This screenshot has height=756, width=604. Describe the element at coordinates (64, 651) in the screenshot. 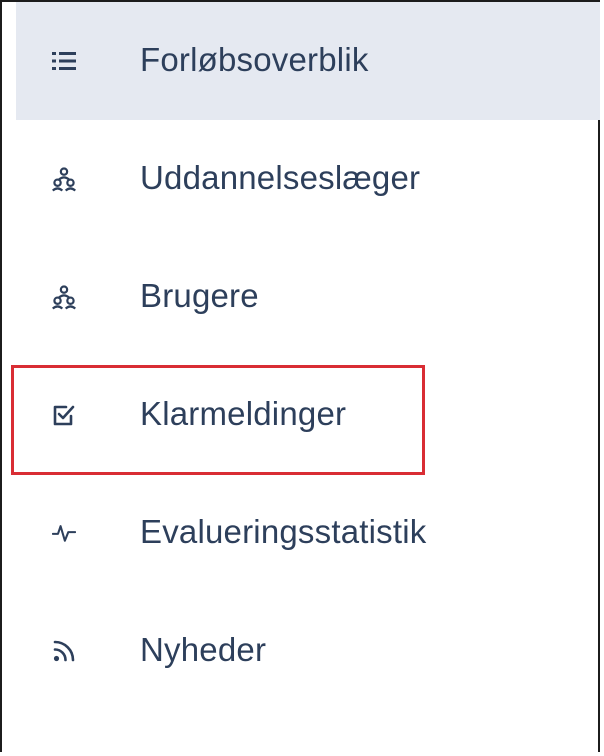

I see `rss-icon` at that location.